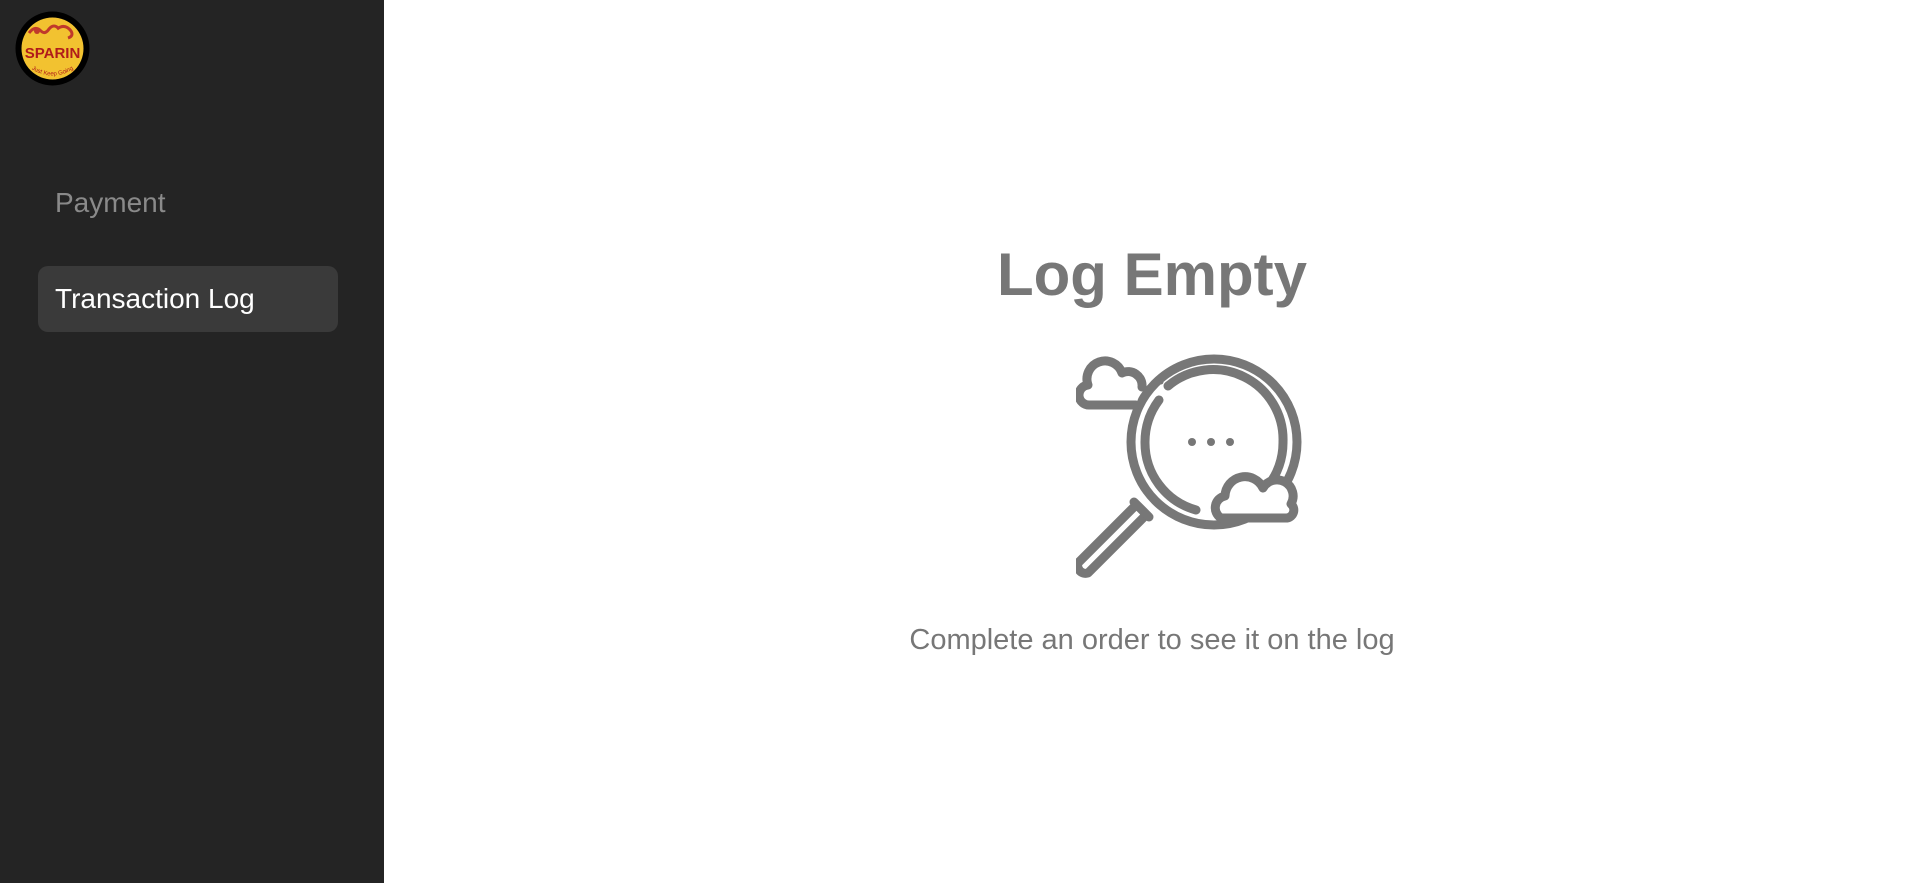  What do you see at coordinates (1152, 640) in the screenshot?
I see `empty-state-subtitle: Complete an order to see it on the log` at bounding box center [1152, 640].